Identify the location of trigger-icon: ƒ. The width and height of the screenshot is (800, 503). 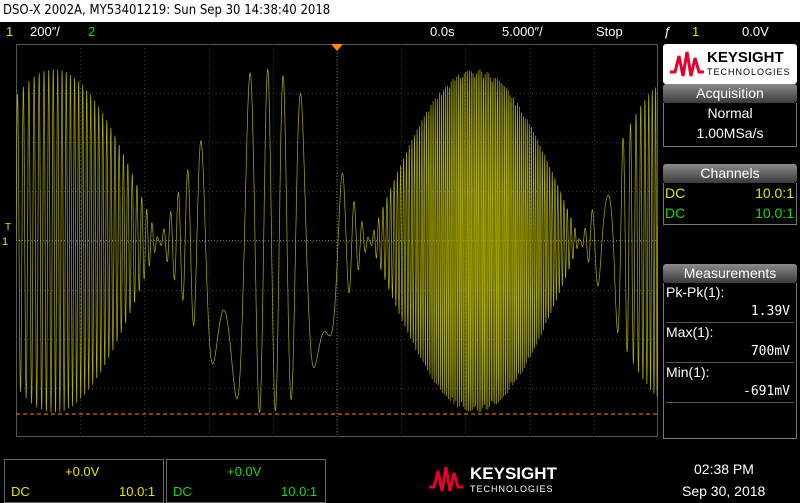
(668, 31).